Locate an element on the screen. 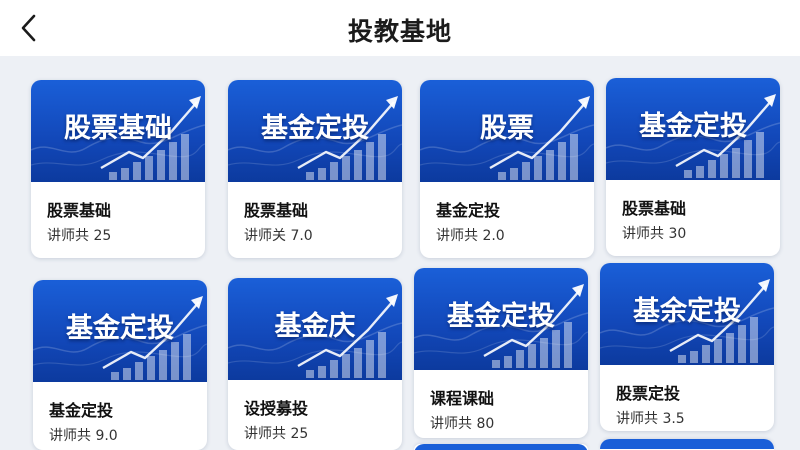 This screenshot has height=450, width=800. course-card: 基余定投 股票定投 讲师共 3.5 is located at coordinates (687, 347).